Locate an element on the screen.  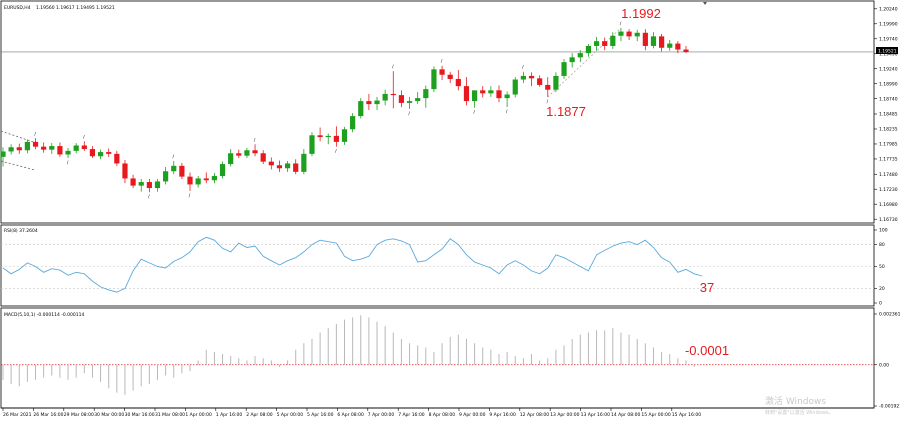
macd-tick-label: 0.002361 is located at coordinates (889, 315).